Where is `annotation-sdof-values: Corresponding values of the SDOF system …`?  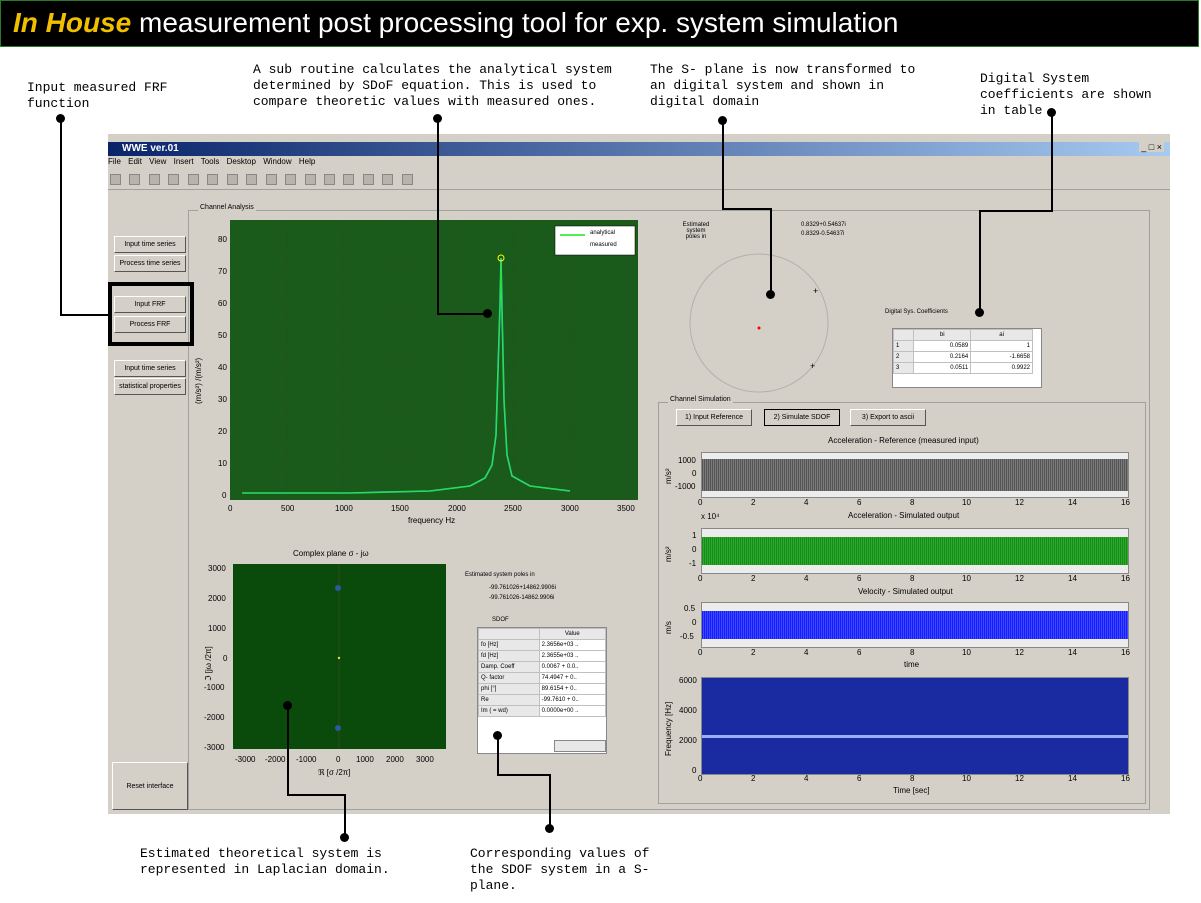 annotation-sdof-values: Corresponding values of the SDOF system … is located at coordinates (560, 869).